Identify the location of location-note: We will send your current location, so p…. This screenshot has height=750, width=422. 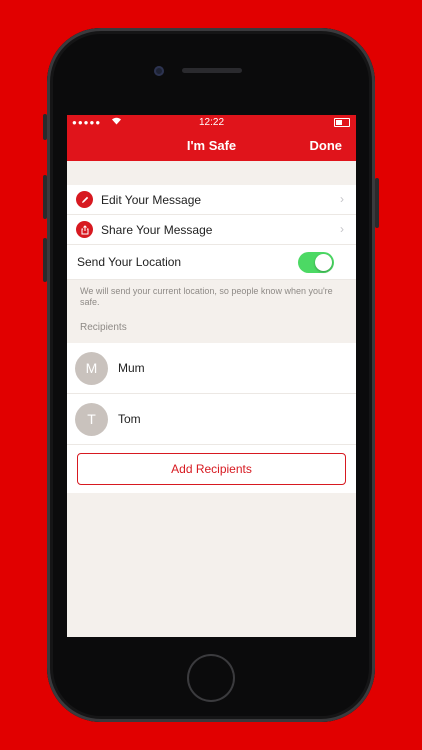
(206, 296).